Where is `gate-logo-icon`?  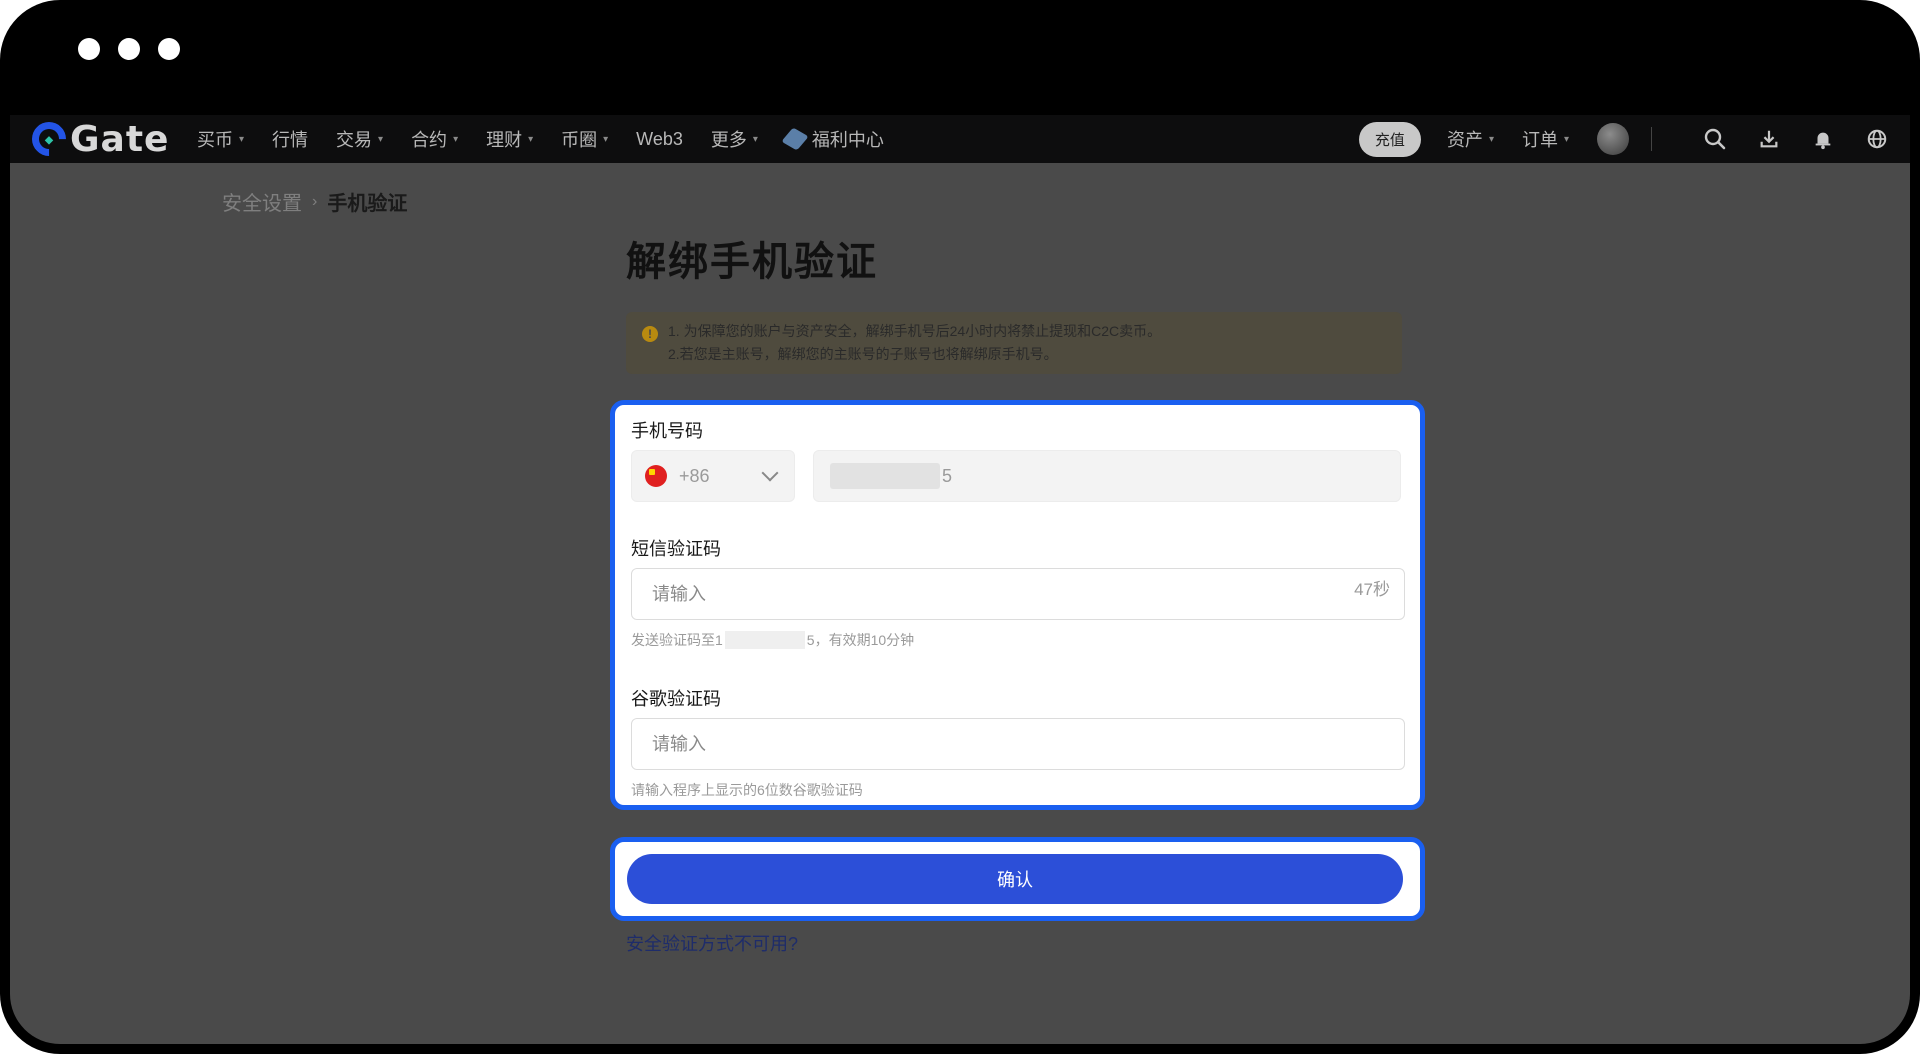 gate-logo-icon is located at coordinates (49, 139).